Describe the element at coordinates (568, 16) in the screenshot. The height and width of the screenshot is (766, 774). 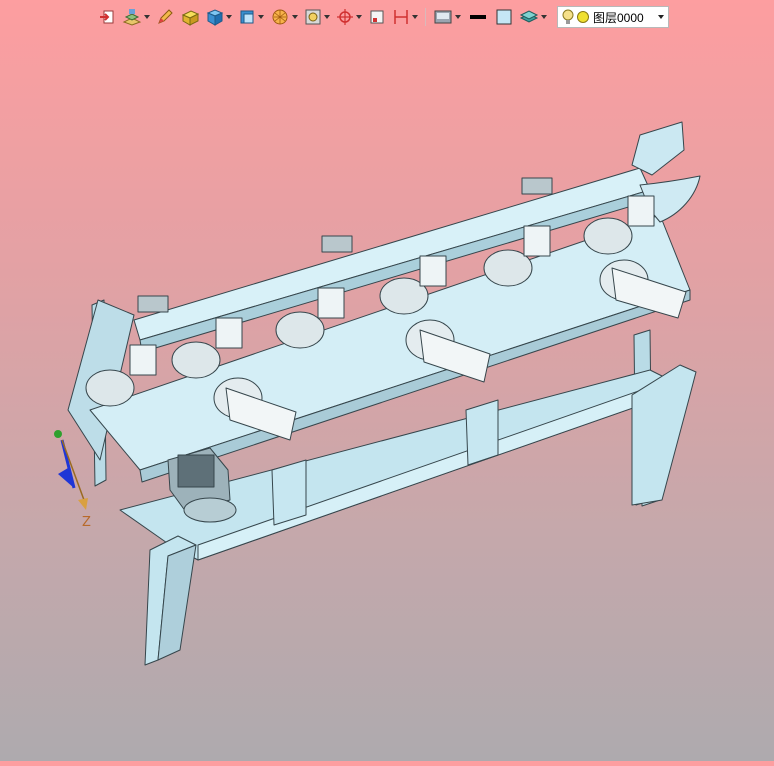
I see `light-bulb-icon` at that location.